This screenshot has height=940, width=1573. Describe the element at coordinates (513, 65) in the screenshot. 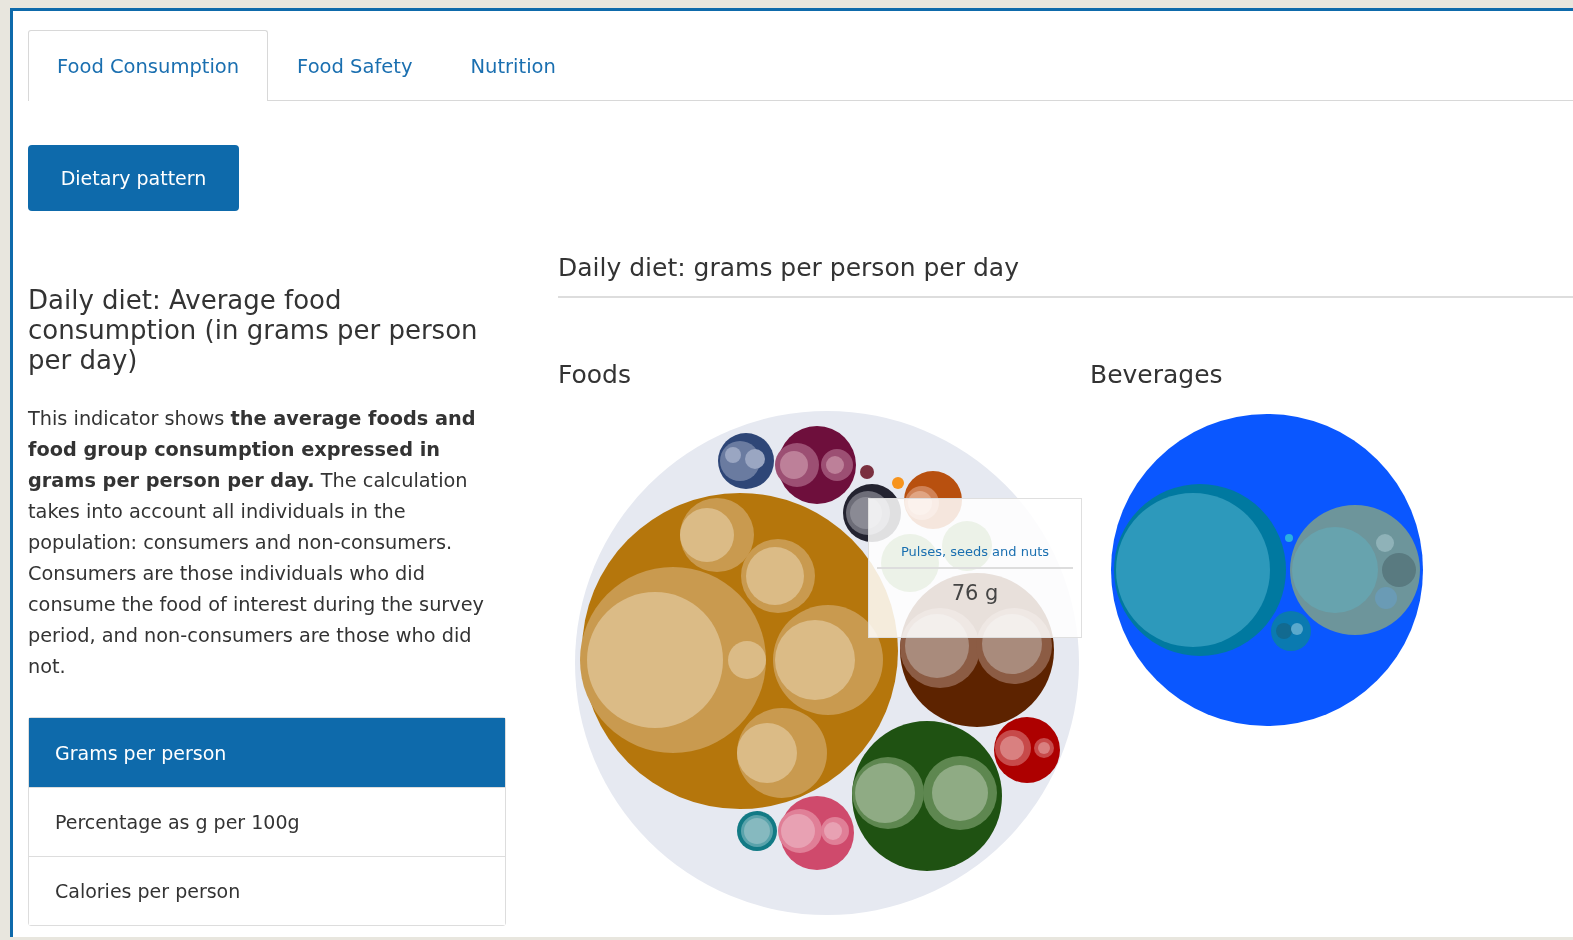

I see `tab: Nutrition` at that location.